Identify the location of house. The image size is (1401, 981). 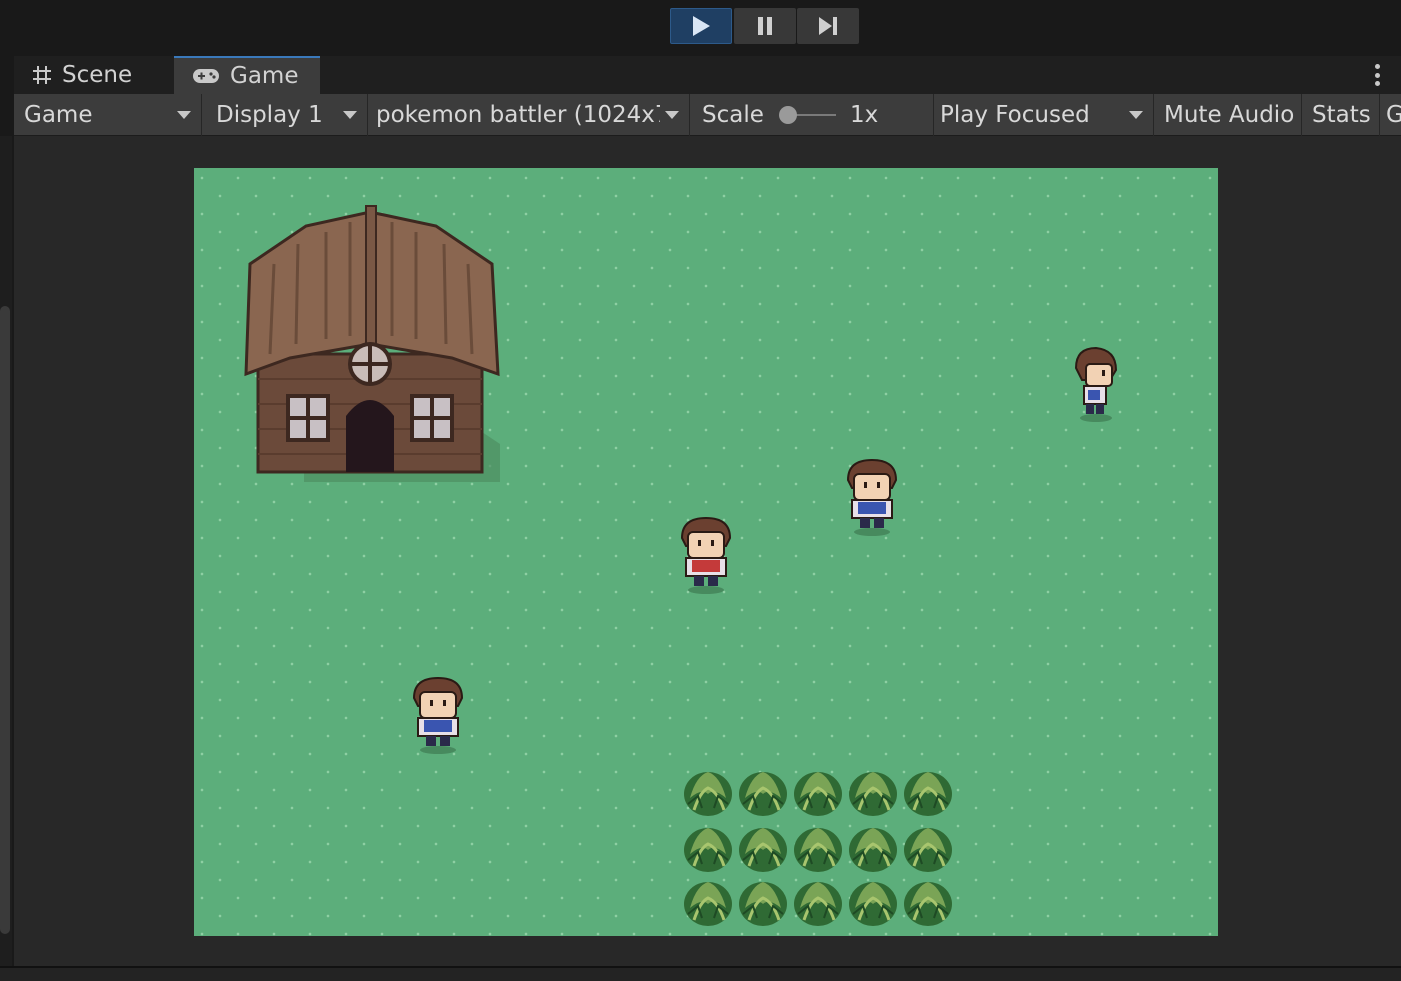
(372, 343).